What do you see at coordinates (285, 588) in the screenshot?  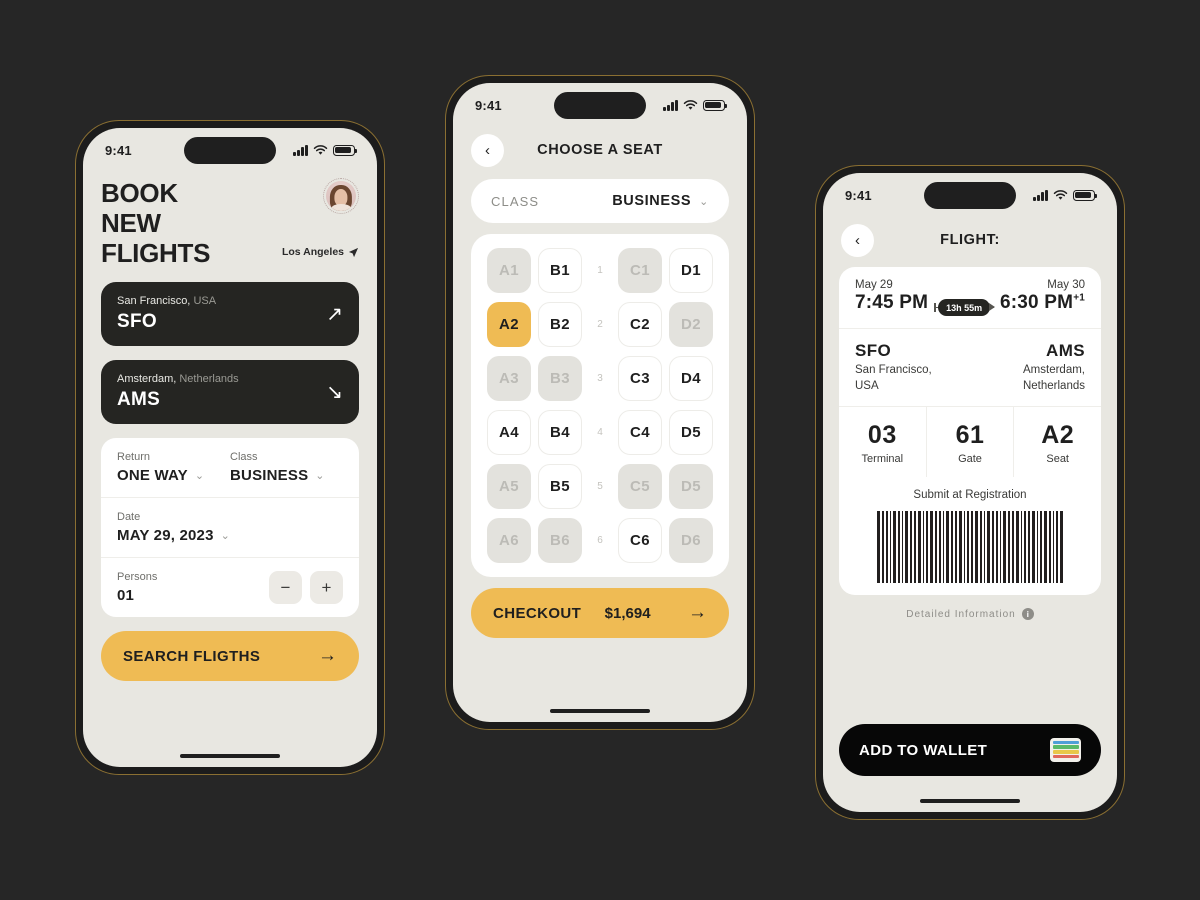 I see `persons-decrement-button: −` at bounding box center [285, 588].